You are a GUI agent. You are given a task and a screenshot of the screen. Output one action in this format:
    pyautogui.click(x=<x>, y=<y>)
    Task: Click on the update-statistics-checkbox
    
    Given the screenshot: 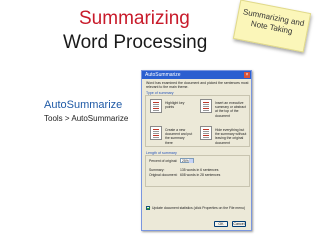 What is the action you would take?
    pyautogui.click(x=148, y=208)
    